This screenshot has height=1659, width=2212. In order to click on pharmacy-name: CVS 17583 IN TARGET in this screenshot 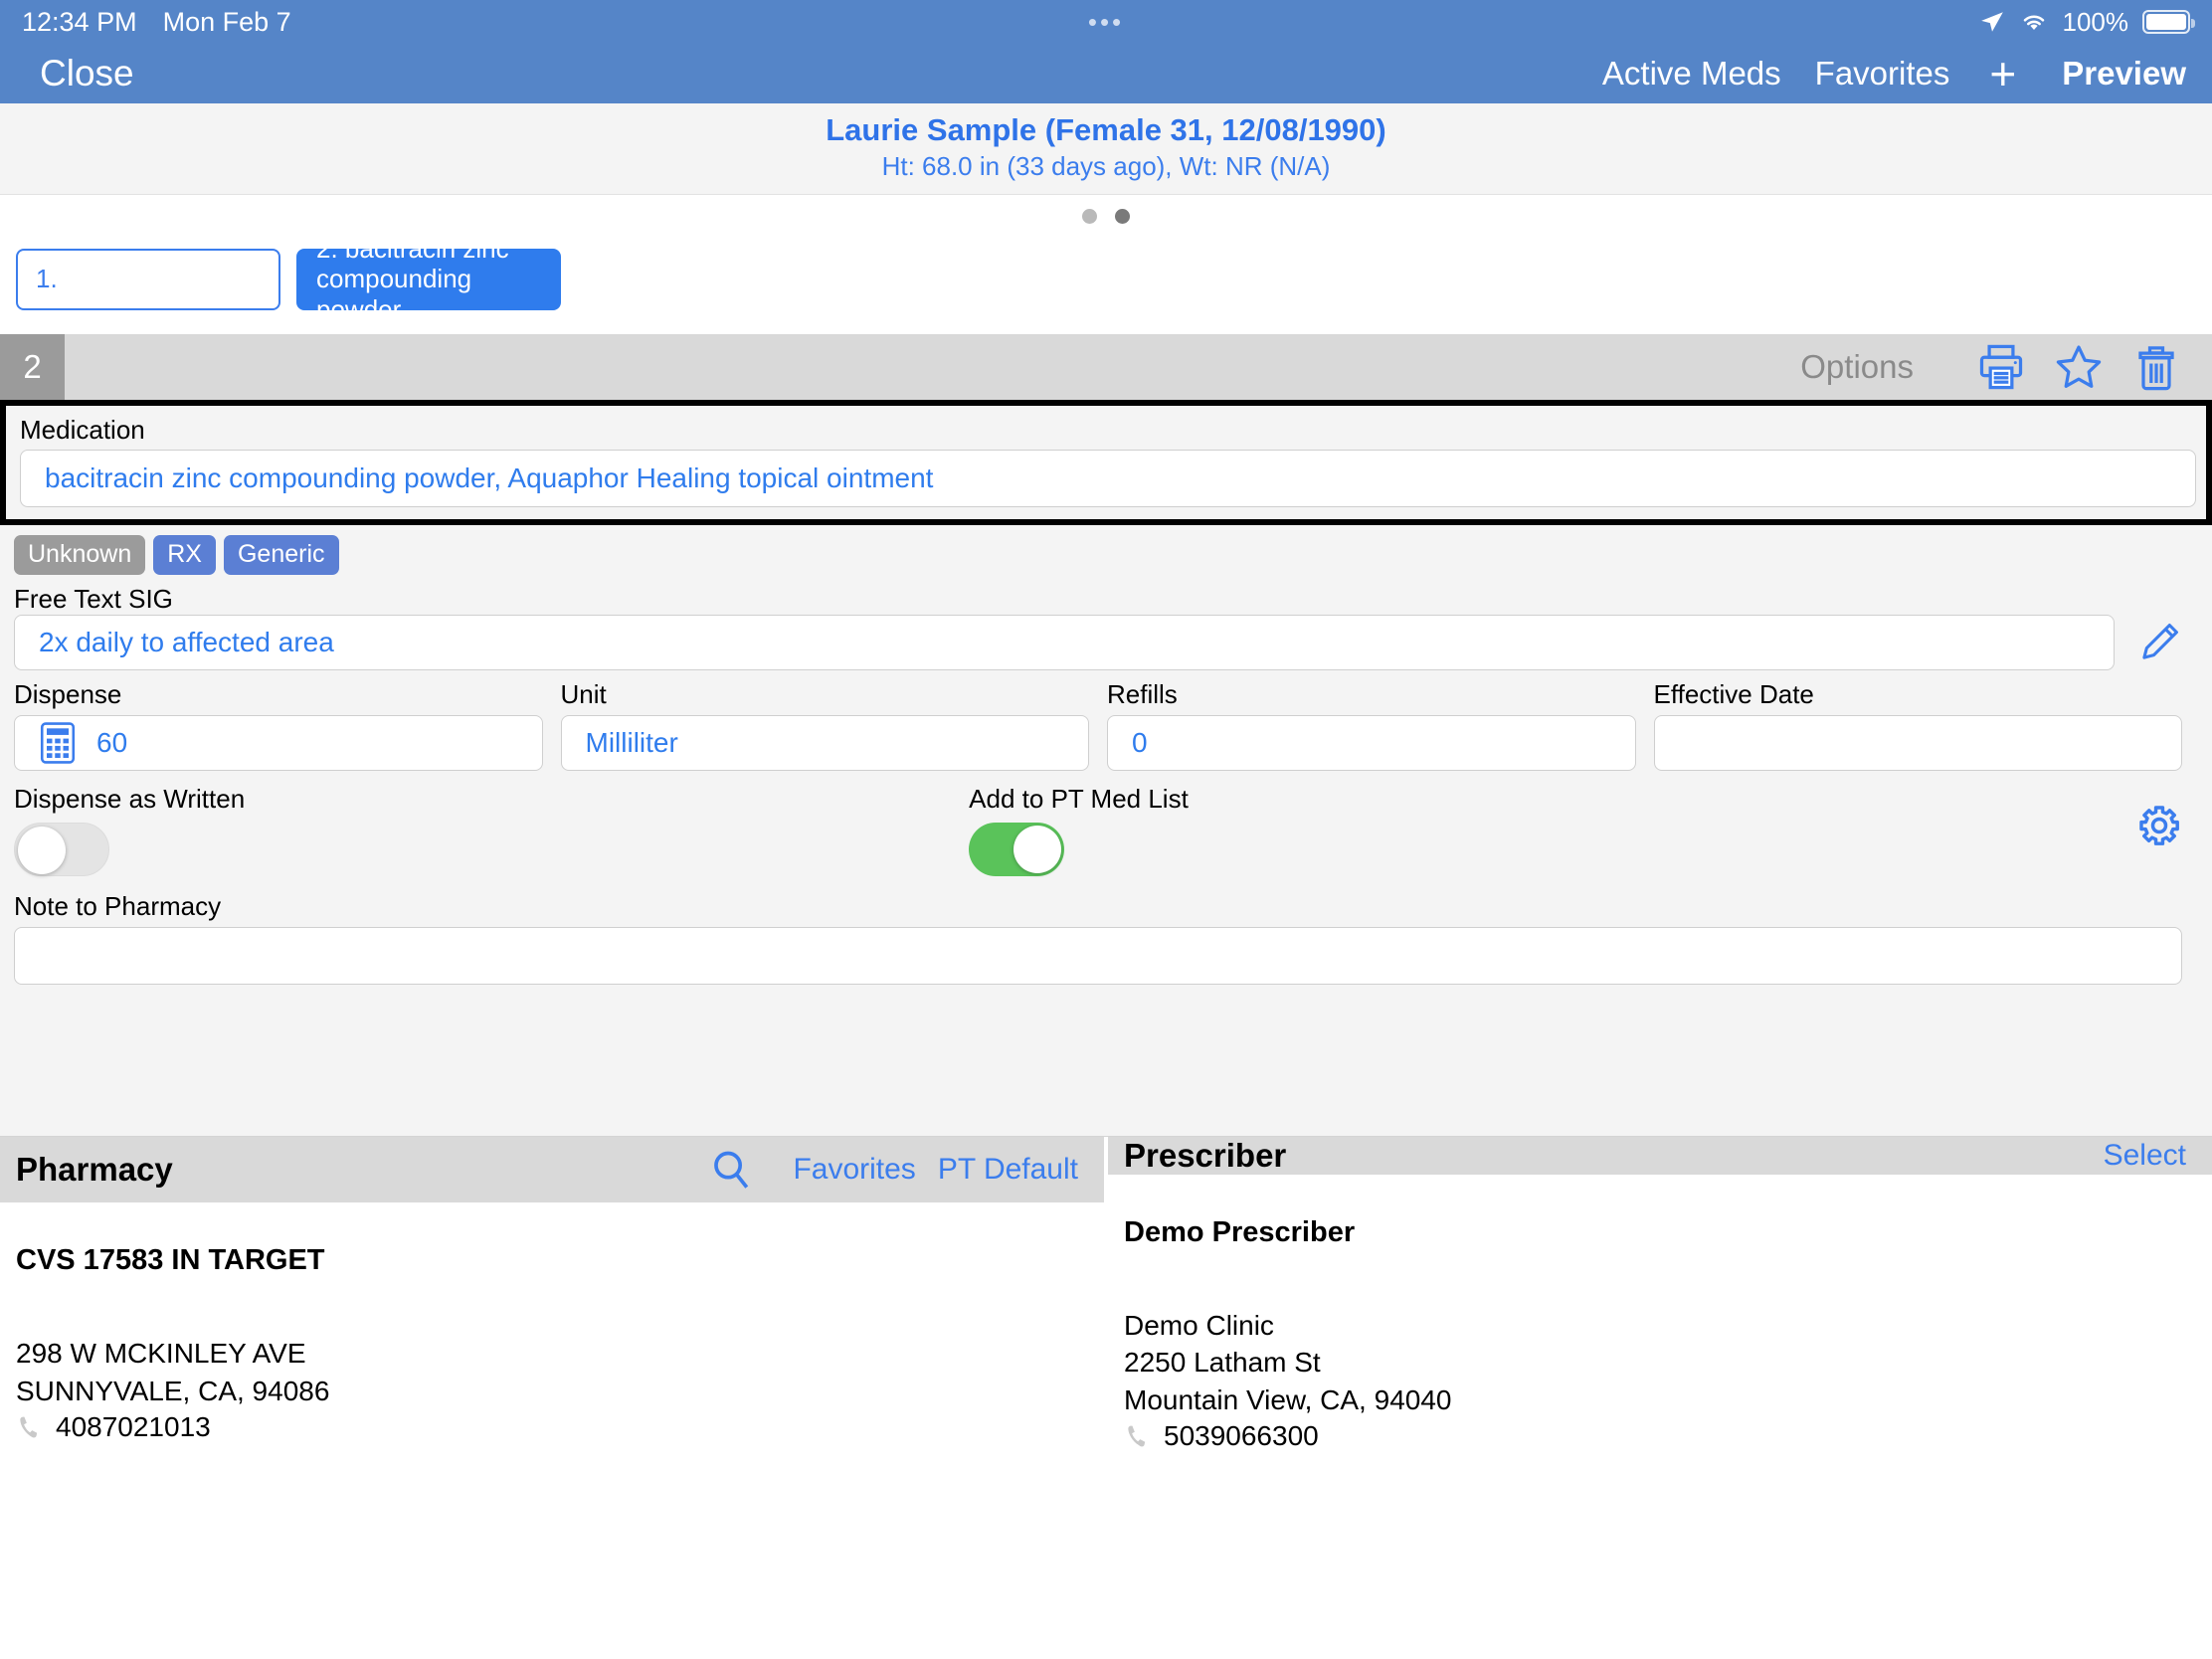, I will do `click(170, 1259)`.